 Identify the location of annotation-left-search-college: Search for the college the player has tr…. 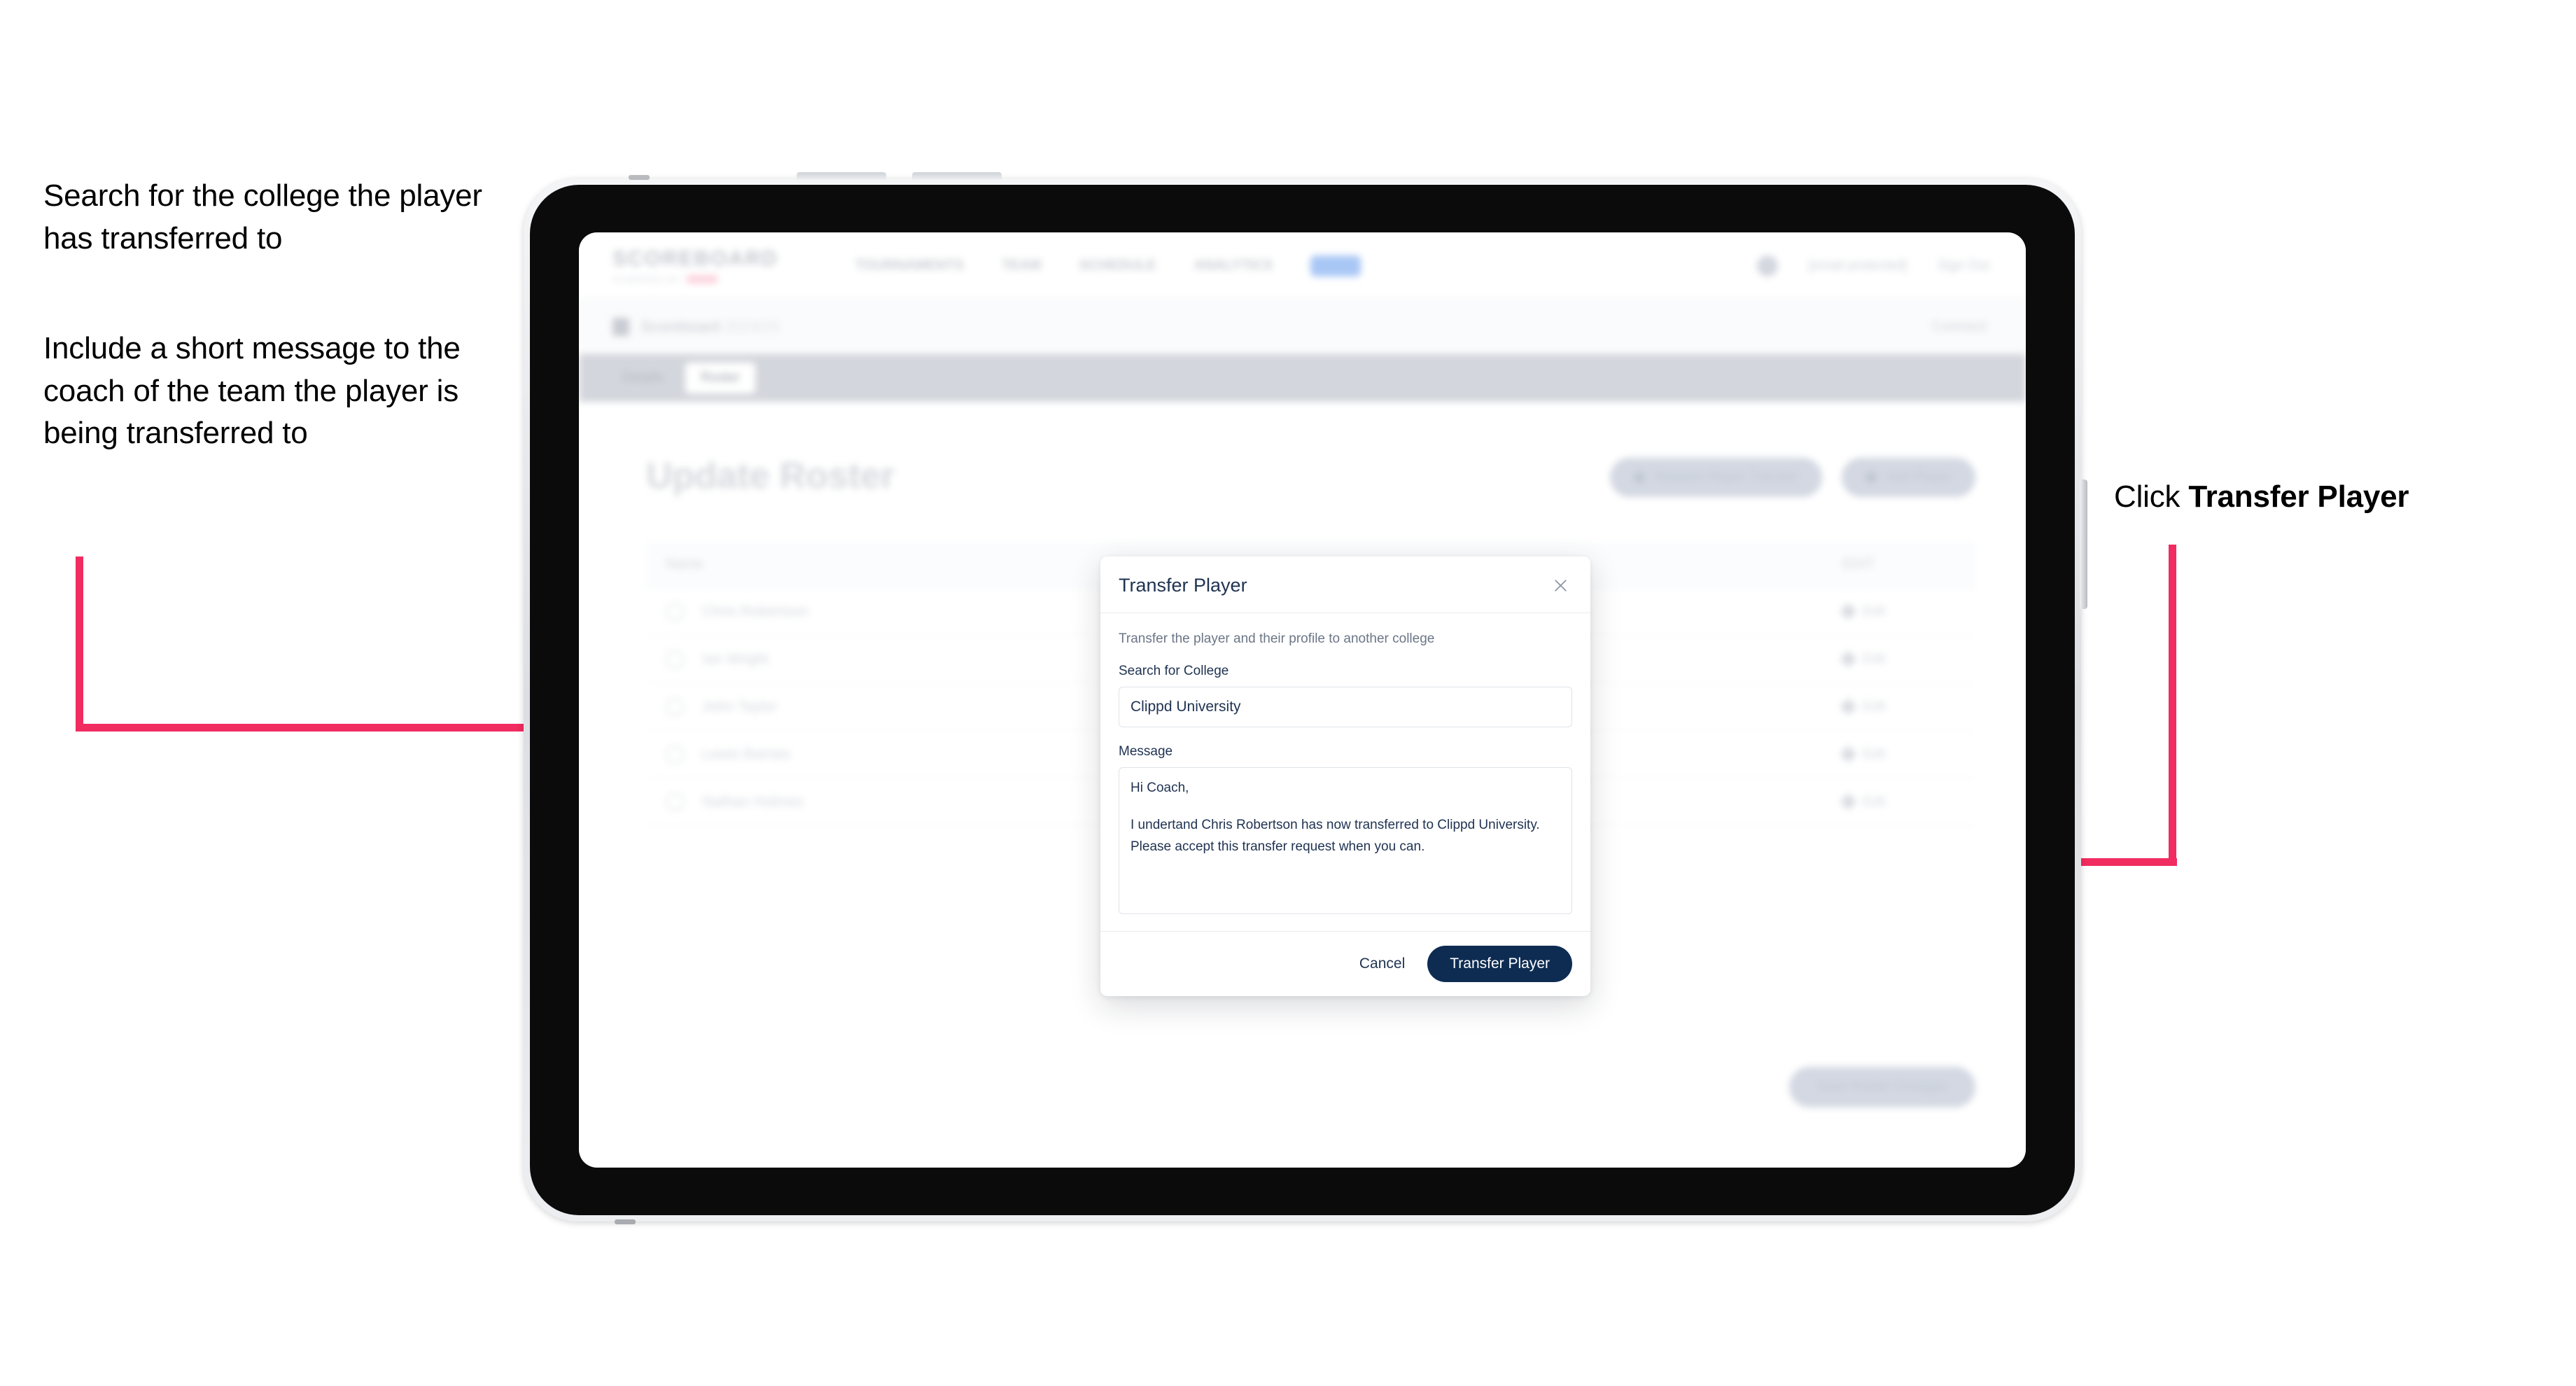
(262, 216).